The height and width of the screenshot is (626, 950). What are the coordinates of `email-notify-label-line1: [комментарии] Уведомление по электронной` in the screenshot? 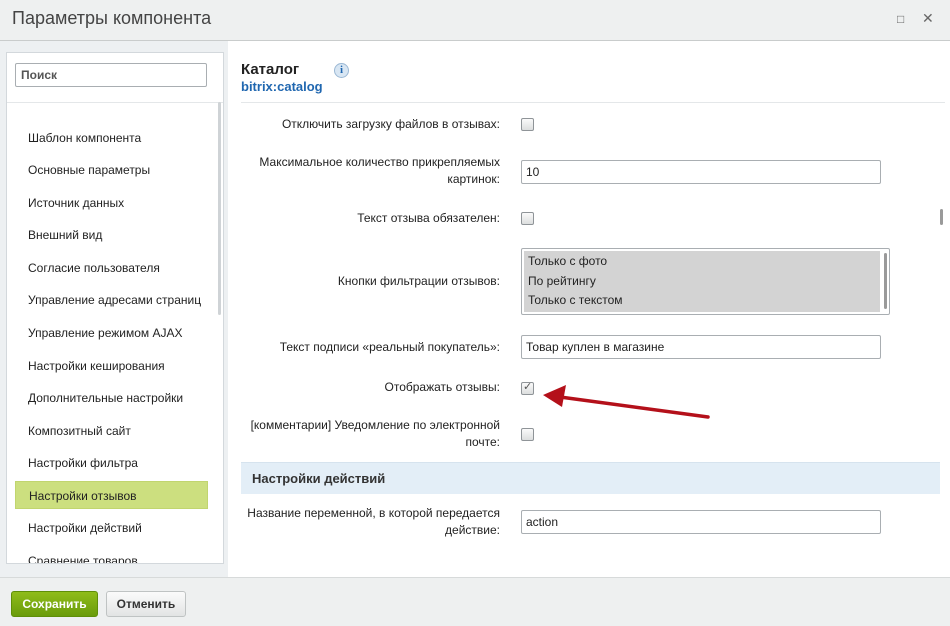 It's located at (375, 425).